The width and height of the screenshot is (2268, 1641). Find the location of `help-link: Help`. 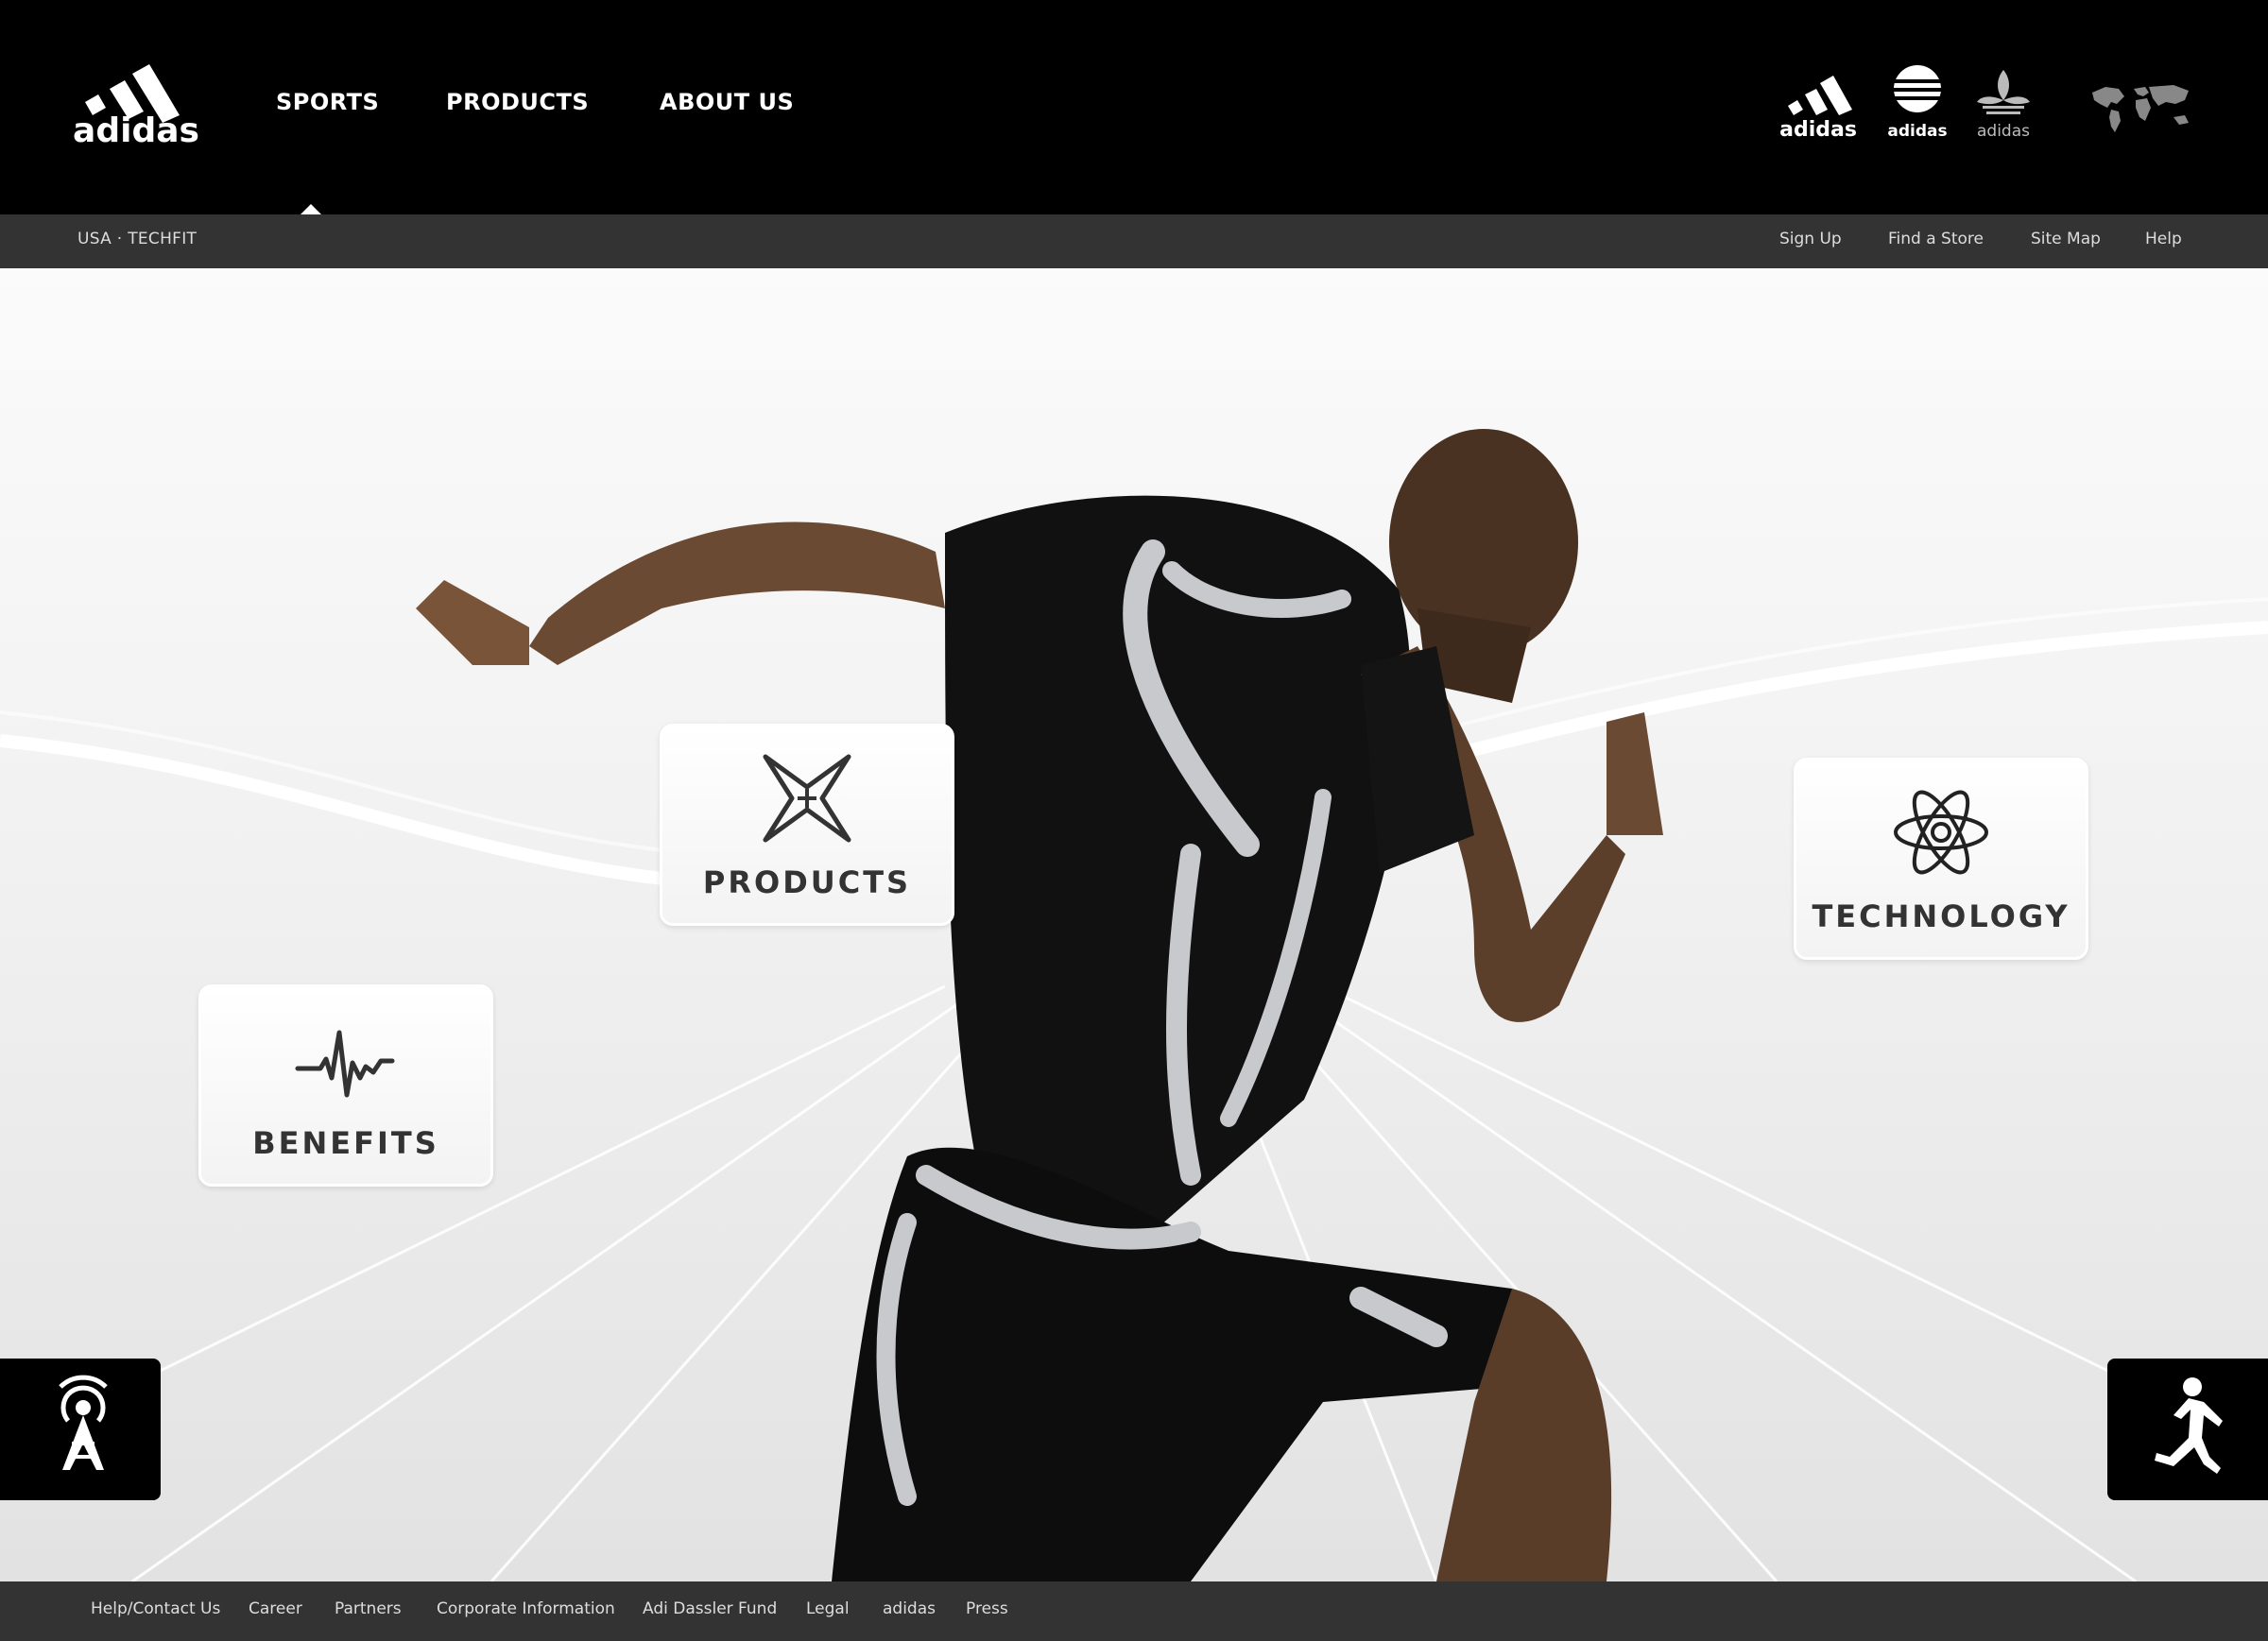

help-link: Help is located at coordinates (2163, 239).